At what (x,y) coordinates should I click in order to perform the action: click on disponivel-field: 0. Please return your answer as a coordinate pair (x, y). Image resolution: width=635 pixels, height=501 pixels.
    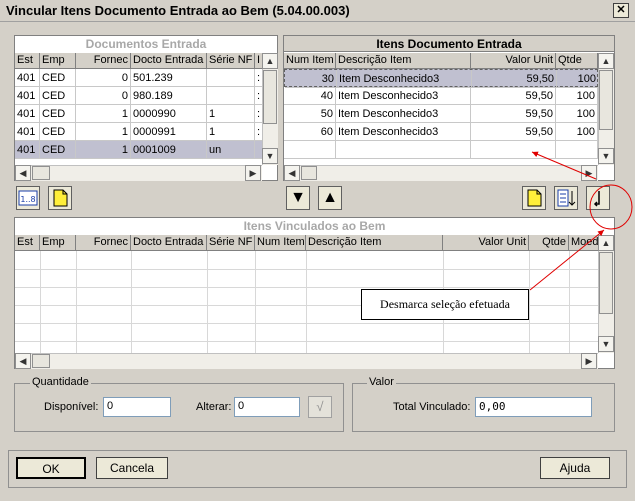
    Looking at the image, I should click on (137, 407).